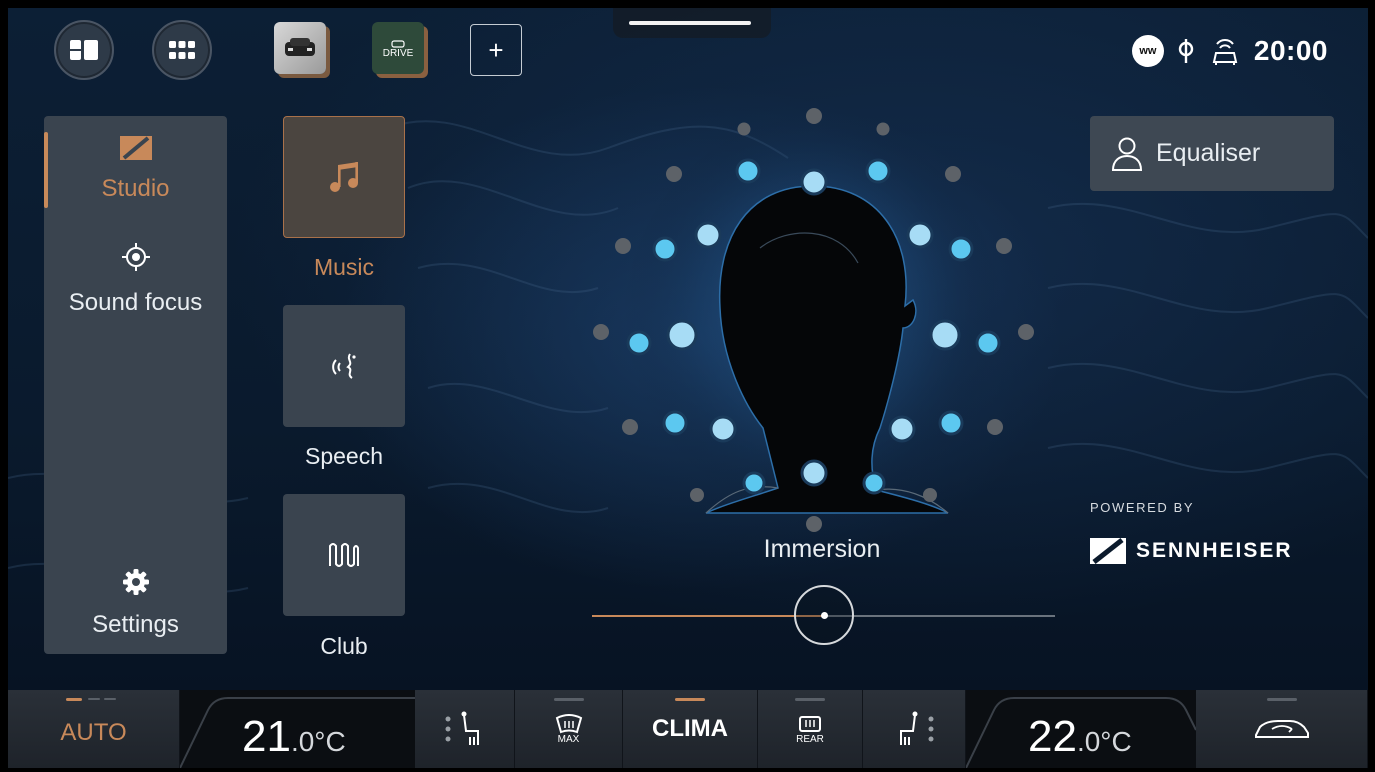 The width and height of the screenshot is (1375, 772). I want to click on mode-speech-button, so click(344, 366).